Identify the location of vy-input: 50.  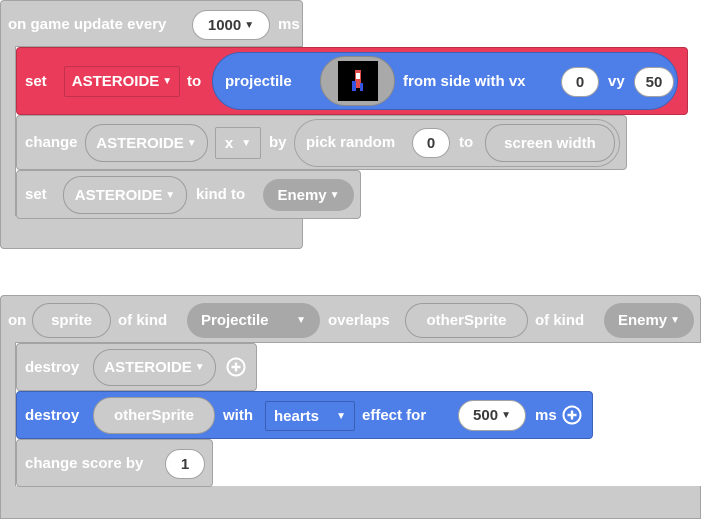
(654, 82).